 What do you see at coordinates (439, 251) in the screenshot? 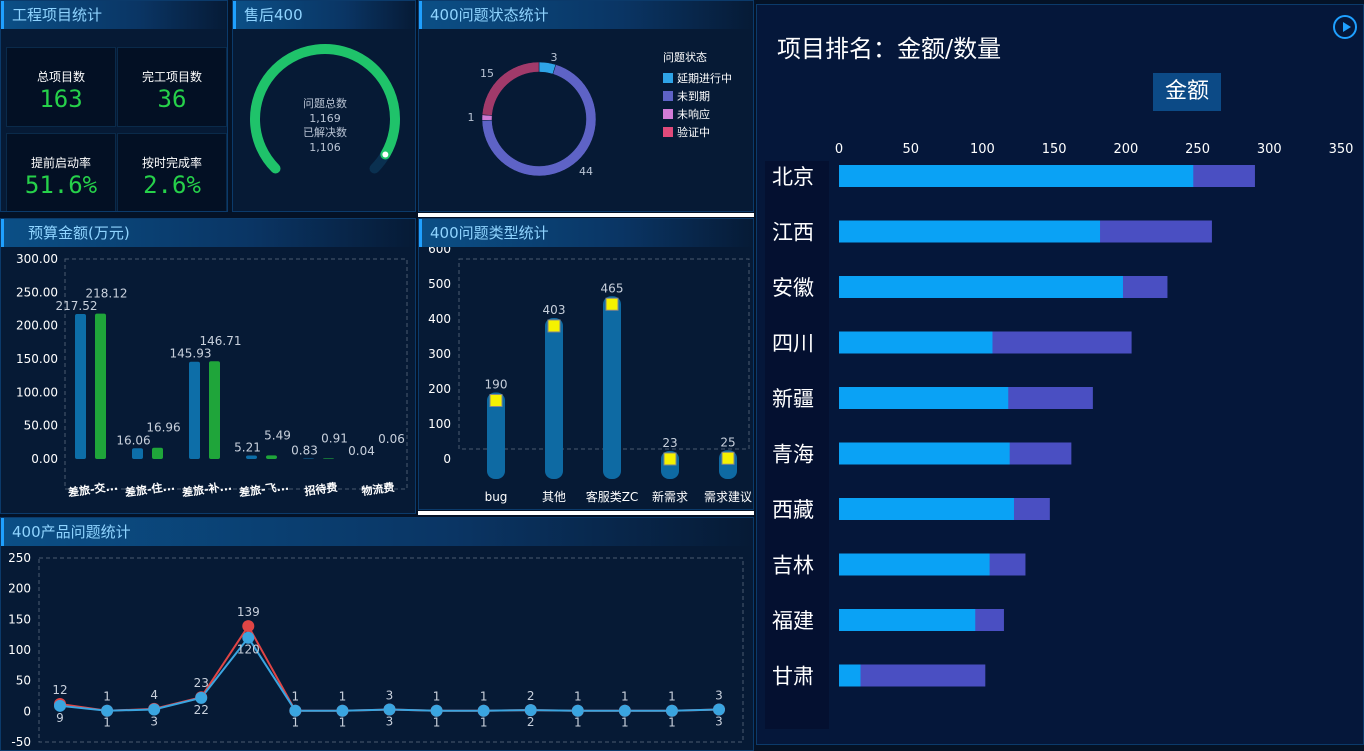
I see `y-tick-label: 600` at bounding box center [439, 251].